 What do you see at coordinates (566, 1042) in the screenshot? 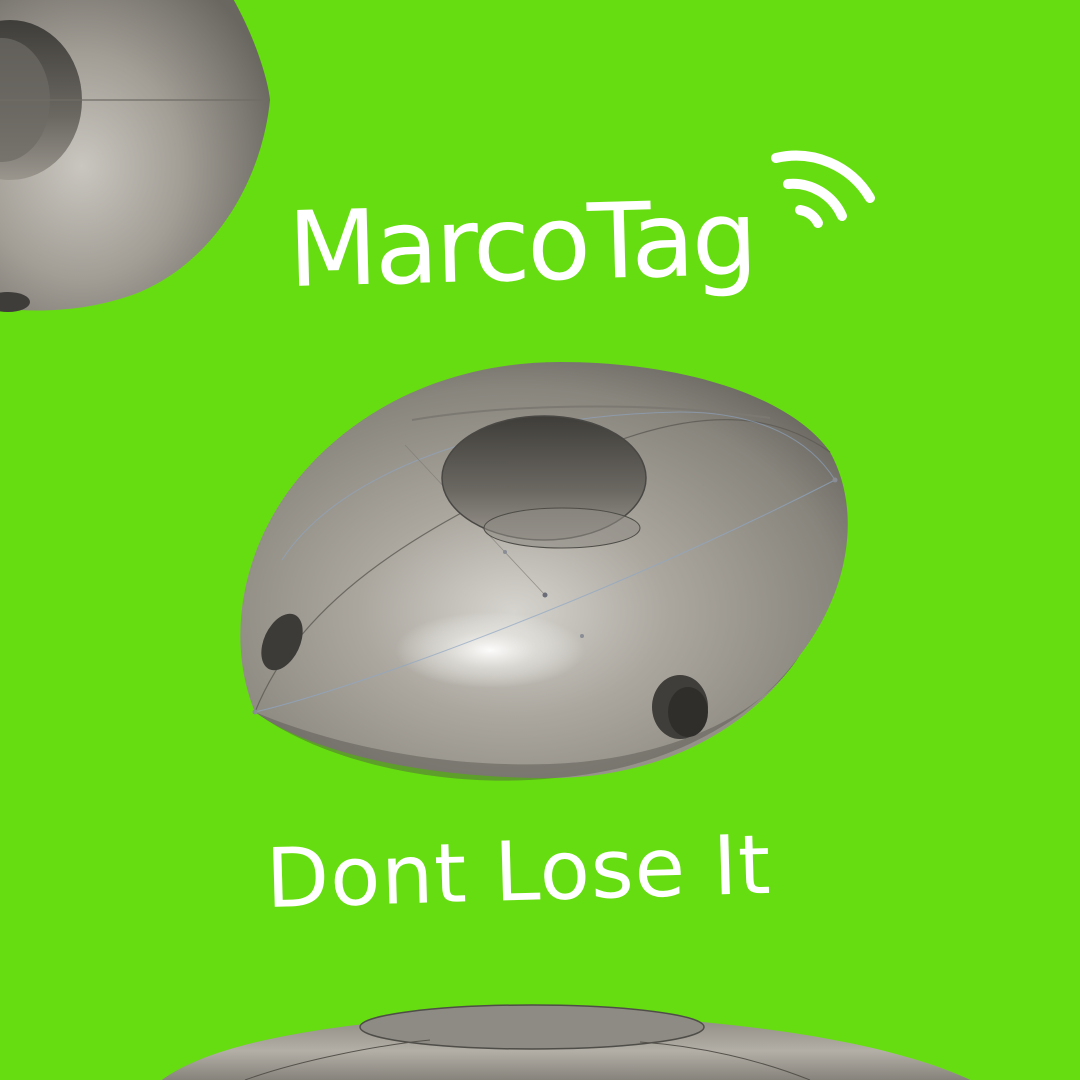
I see `device-render-bottom` at bounding box center [566, 1042].